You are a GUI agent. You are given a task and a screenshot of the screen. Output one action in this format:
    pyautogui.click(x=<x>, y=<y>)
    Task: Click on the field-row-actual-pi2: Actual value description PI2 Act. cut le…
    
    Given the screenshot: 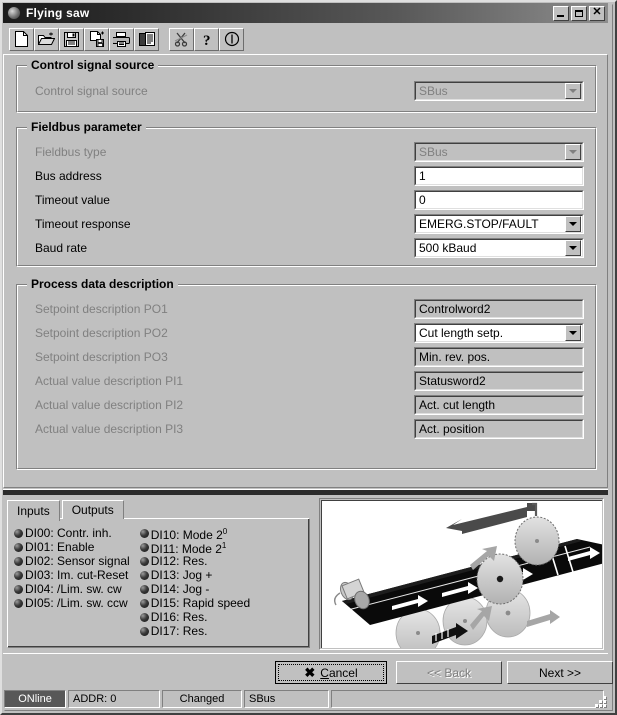 What is the action you would take?
    pyautogui.click(x=306, y=405)
    